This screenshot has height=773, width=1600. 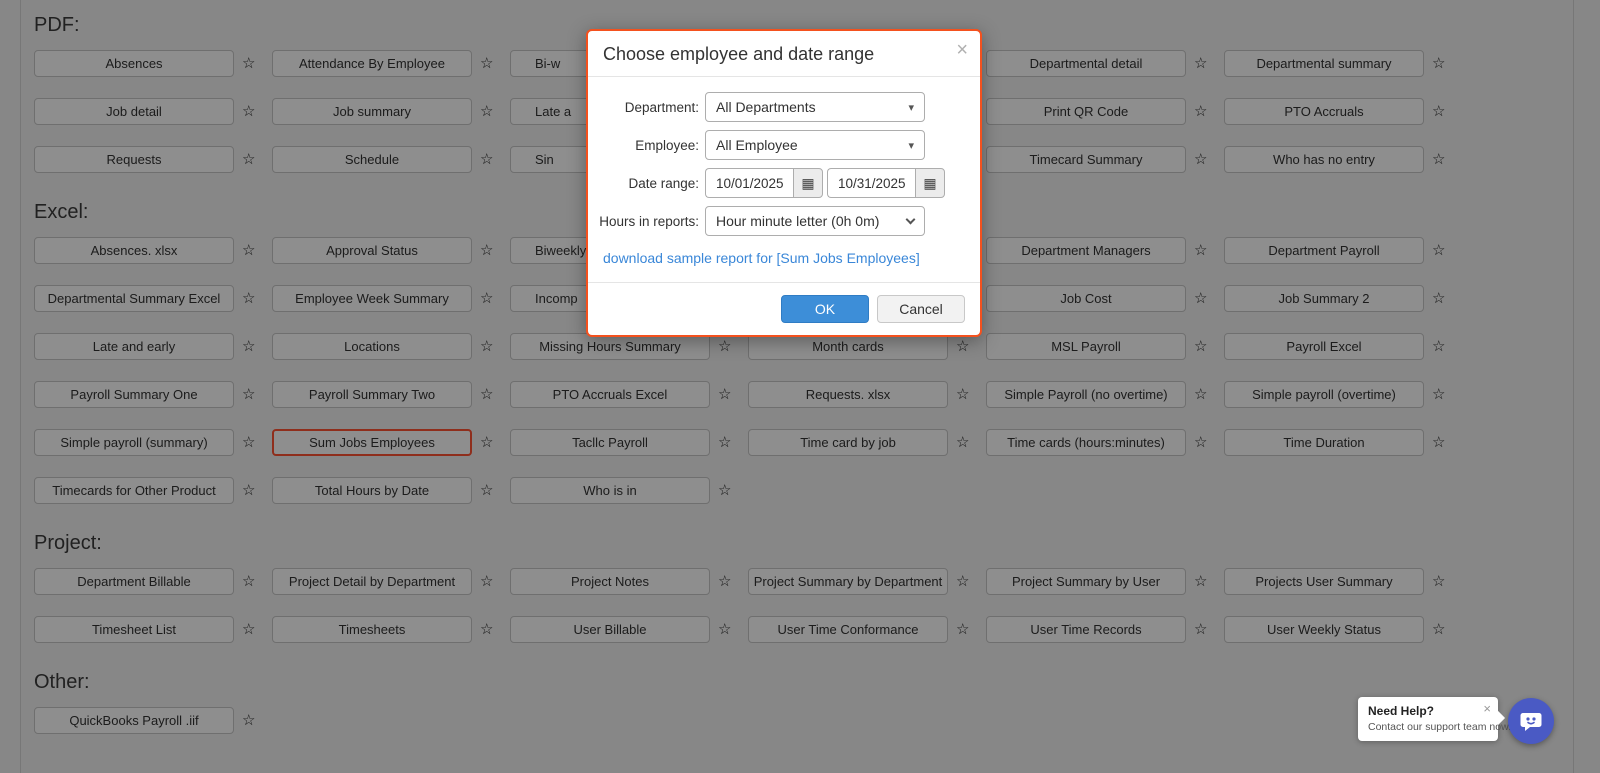 What do you see at coordinates (910, 219) in the screenshot?
I see `chevron-down-icon` at bounding box center [910, 219].